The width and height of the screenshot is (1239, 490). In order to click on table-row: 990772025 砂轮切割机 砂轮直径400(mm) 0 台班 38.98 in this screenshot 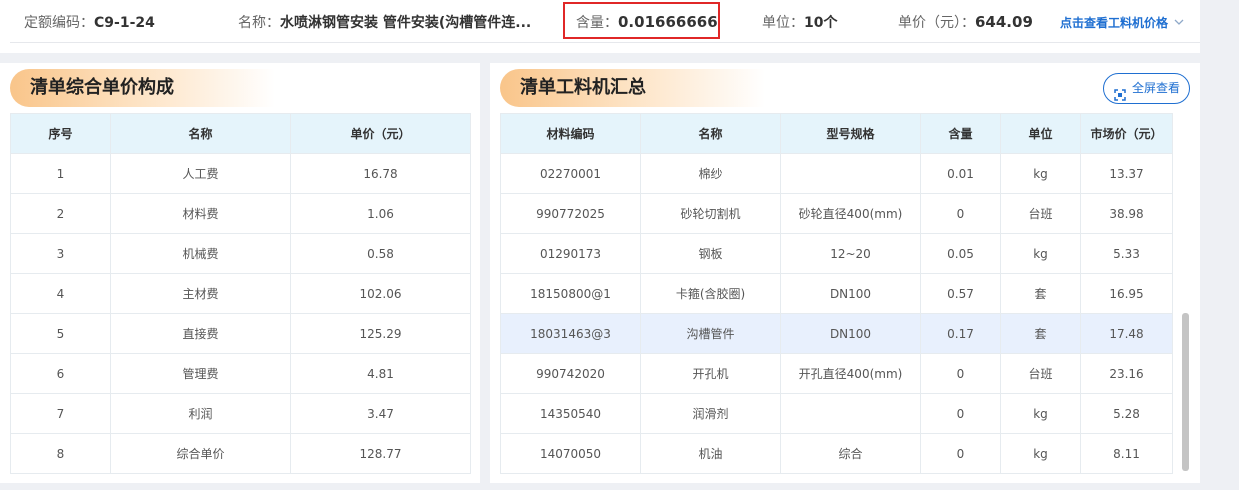, I will do `click(836, 213)`.